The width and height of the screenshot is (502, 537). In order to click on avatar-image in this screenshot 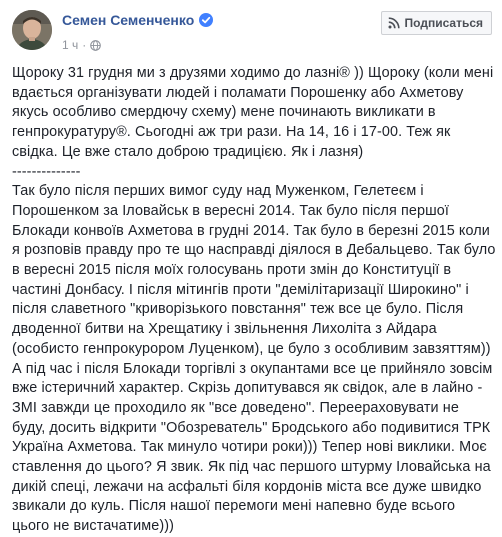, I will do `click(32, 30)`.